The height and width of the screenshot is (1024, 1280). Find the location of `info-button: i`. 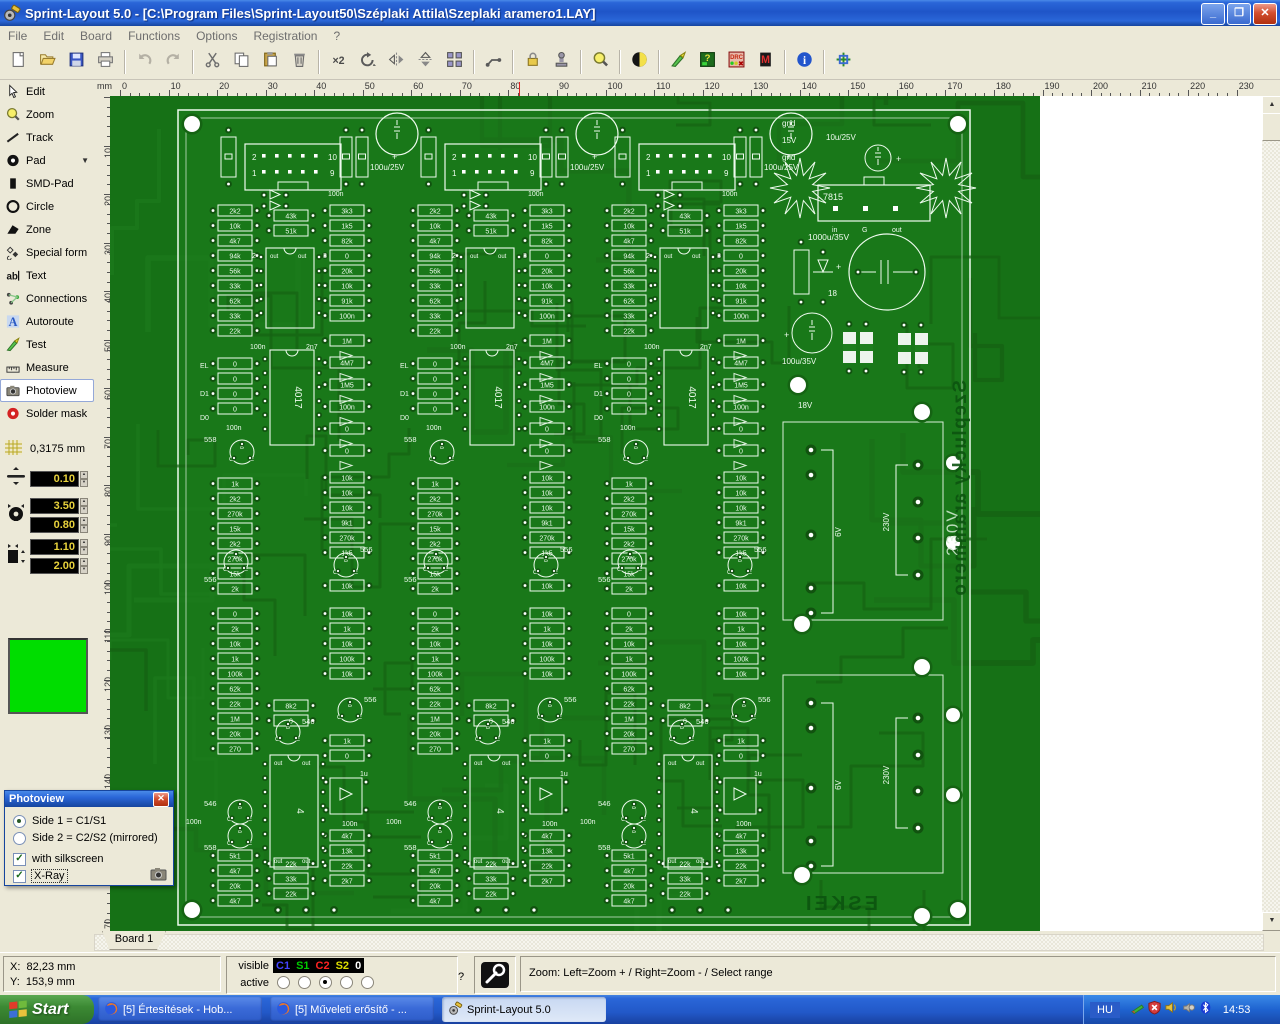

info-button: i is located at coordinates (804, 62).